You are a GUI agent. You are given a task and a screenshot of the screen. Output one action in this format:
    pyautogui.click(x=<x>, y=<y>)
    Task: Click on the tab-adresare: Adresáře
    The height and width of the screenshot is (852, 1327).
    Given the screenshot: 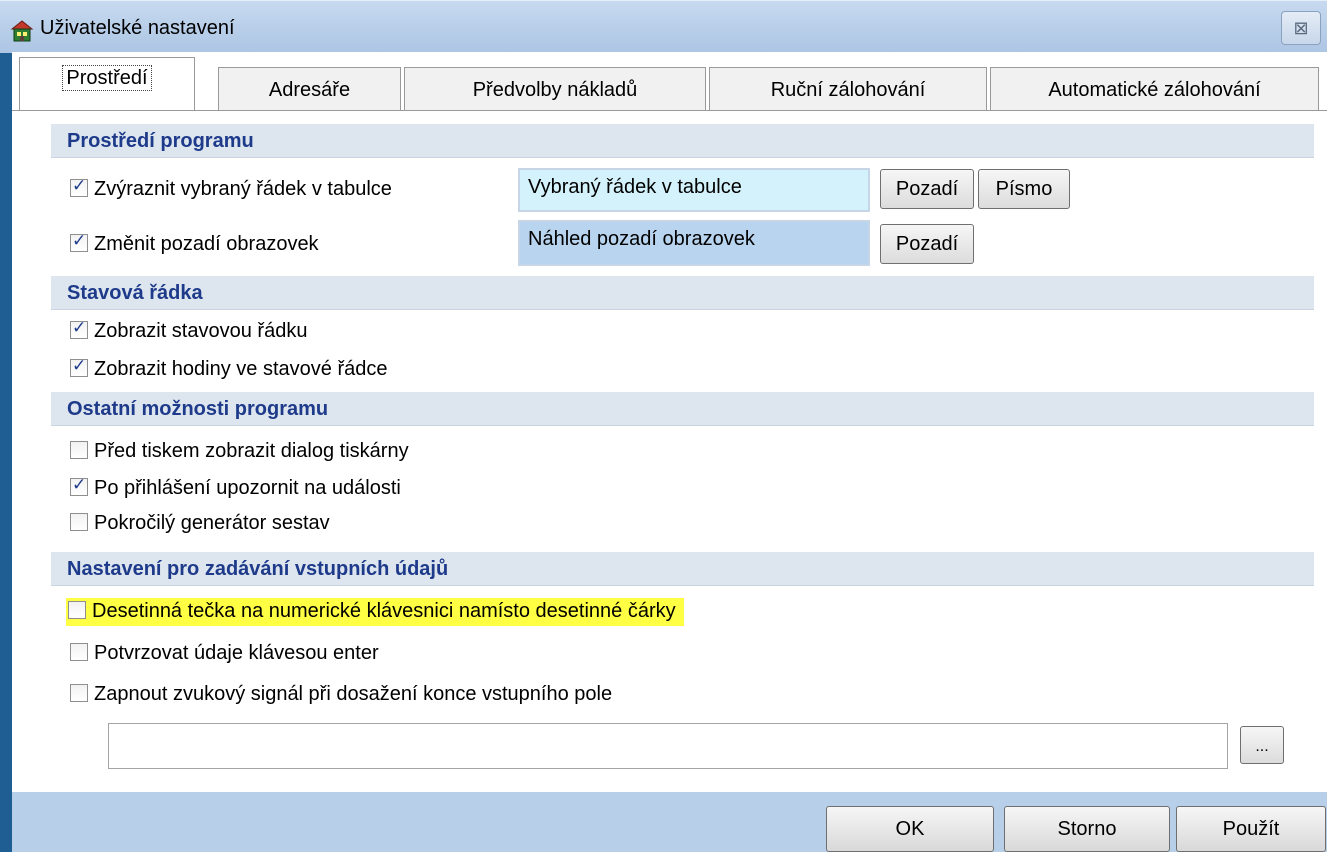 What is the action you would take?
    pyautogui.click(x=309, y=89)
    